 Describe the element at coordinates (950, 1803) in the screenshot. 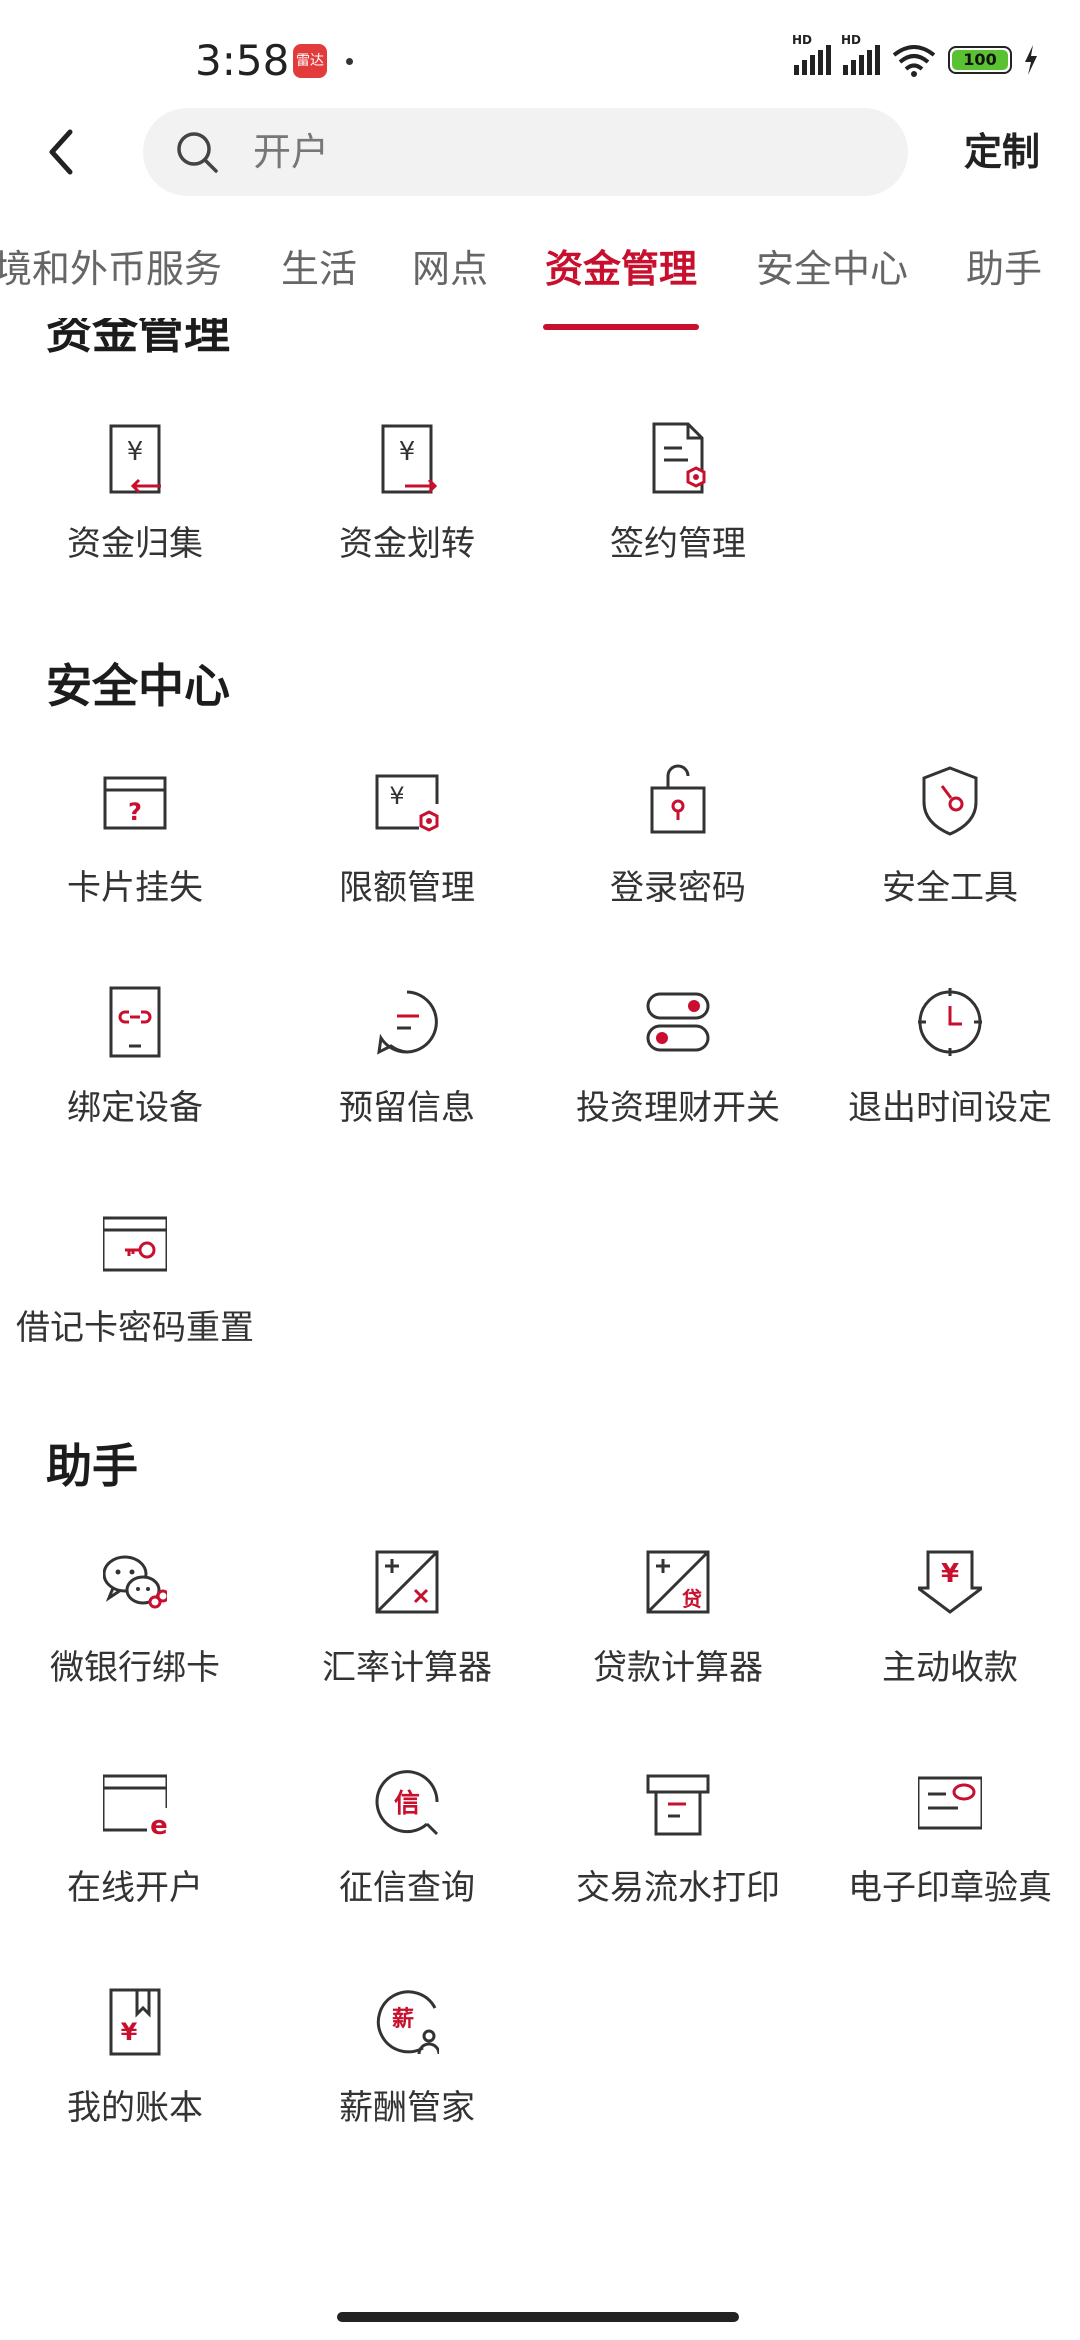

I see `e-seal-verify-icon` at that location.